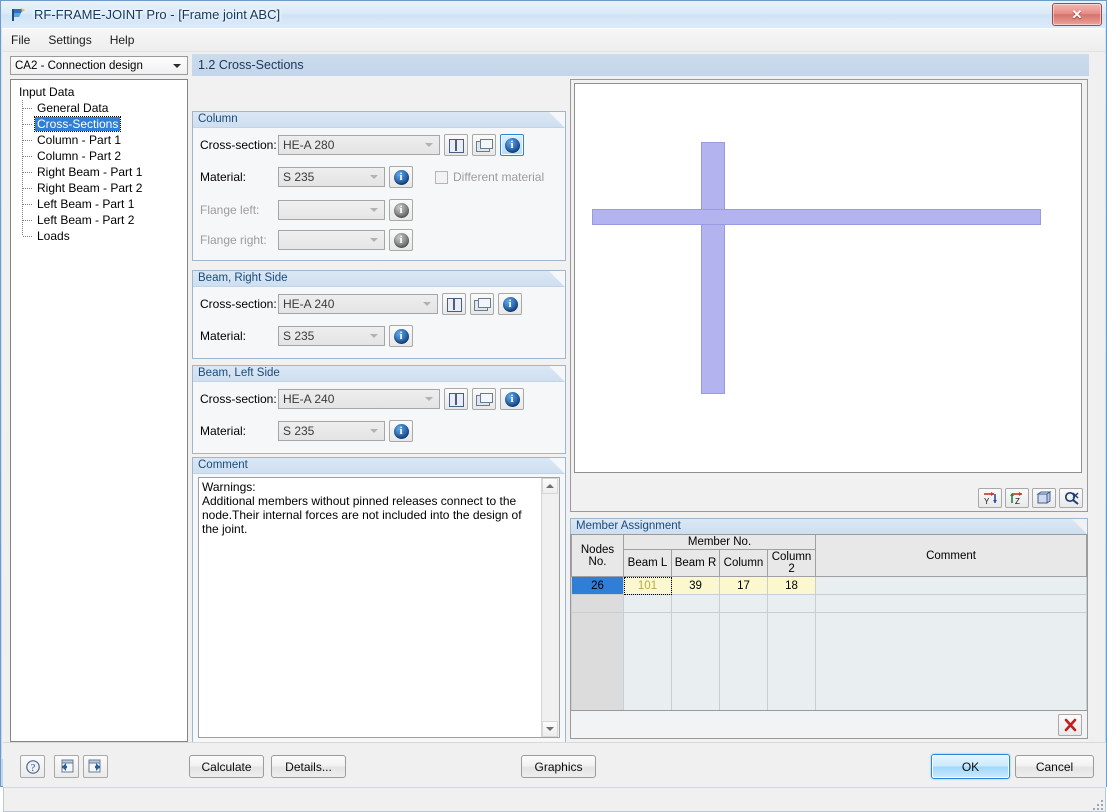 This screenshot has width=1107, height=812. I want to click on sidebar-item-right-beam-part-1: Right Beam - Part 1, so click(99, 172).